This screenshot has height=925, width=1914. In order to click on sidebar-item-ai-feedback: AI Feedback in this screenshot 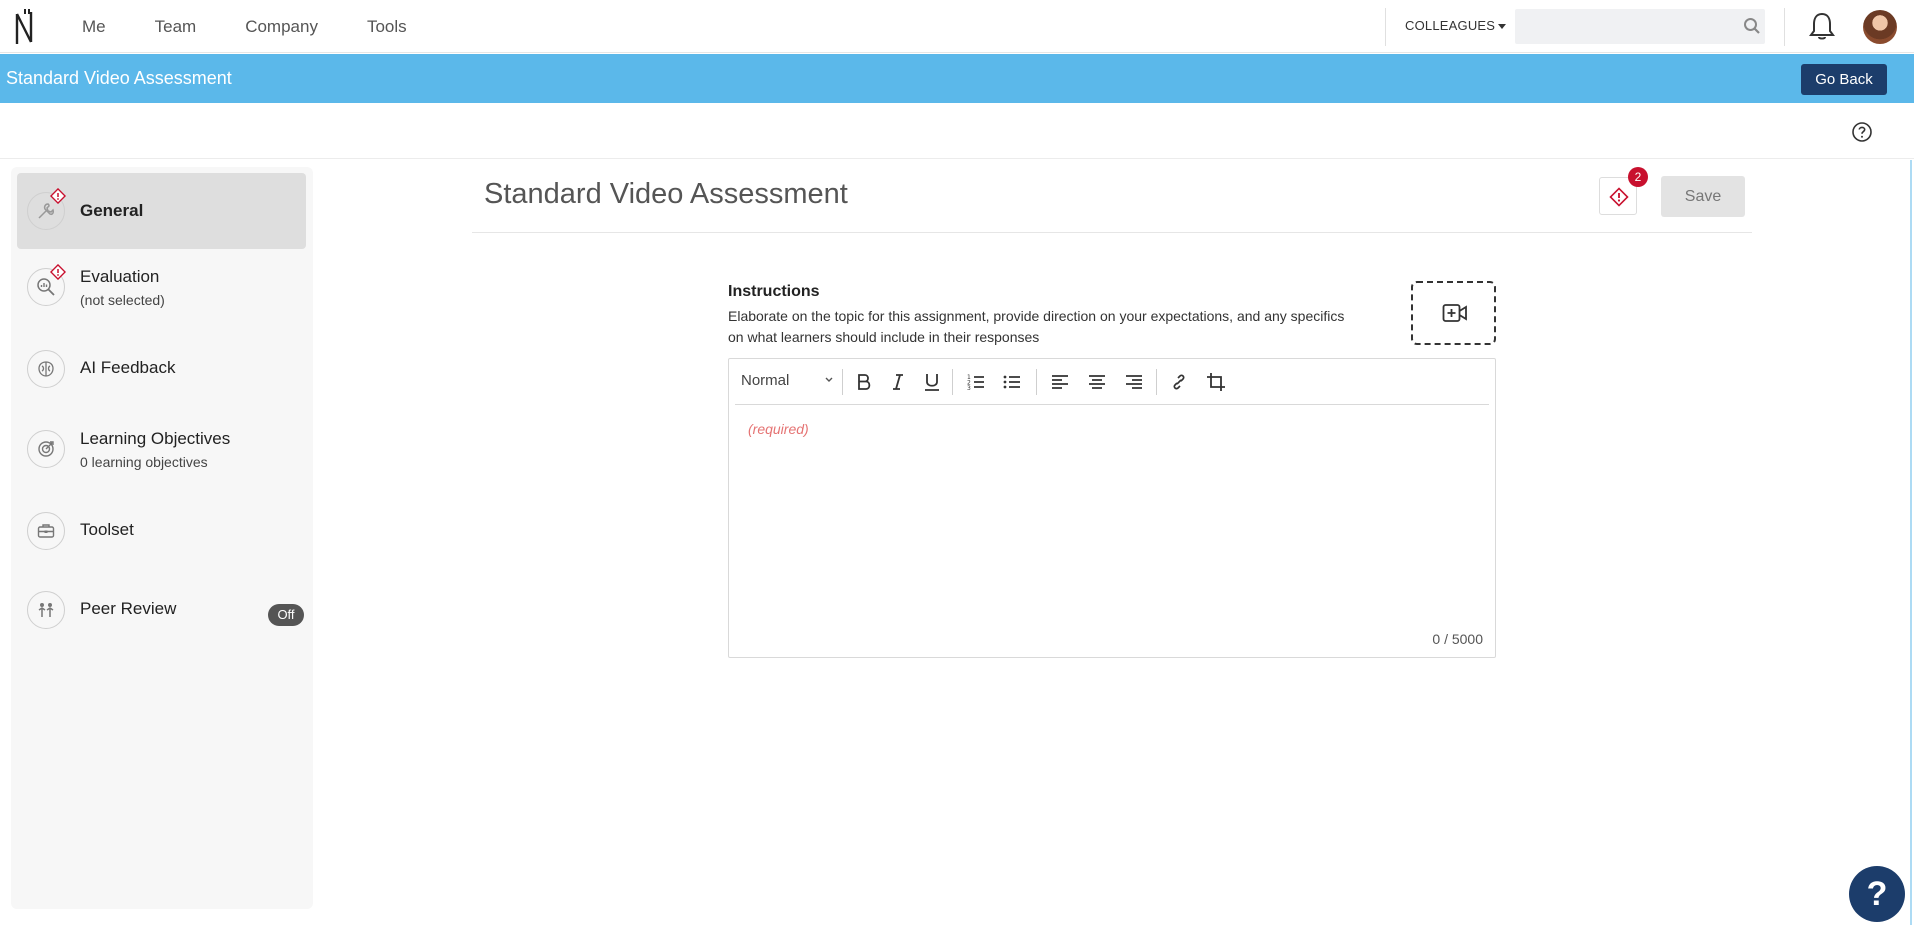, I will do `click(161, 369)`.